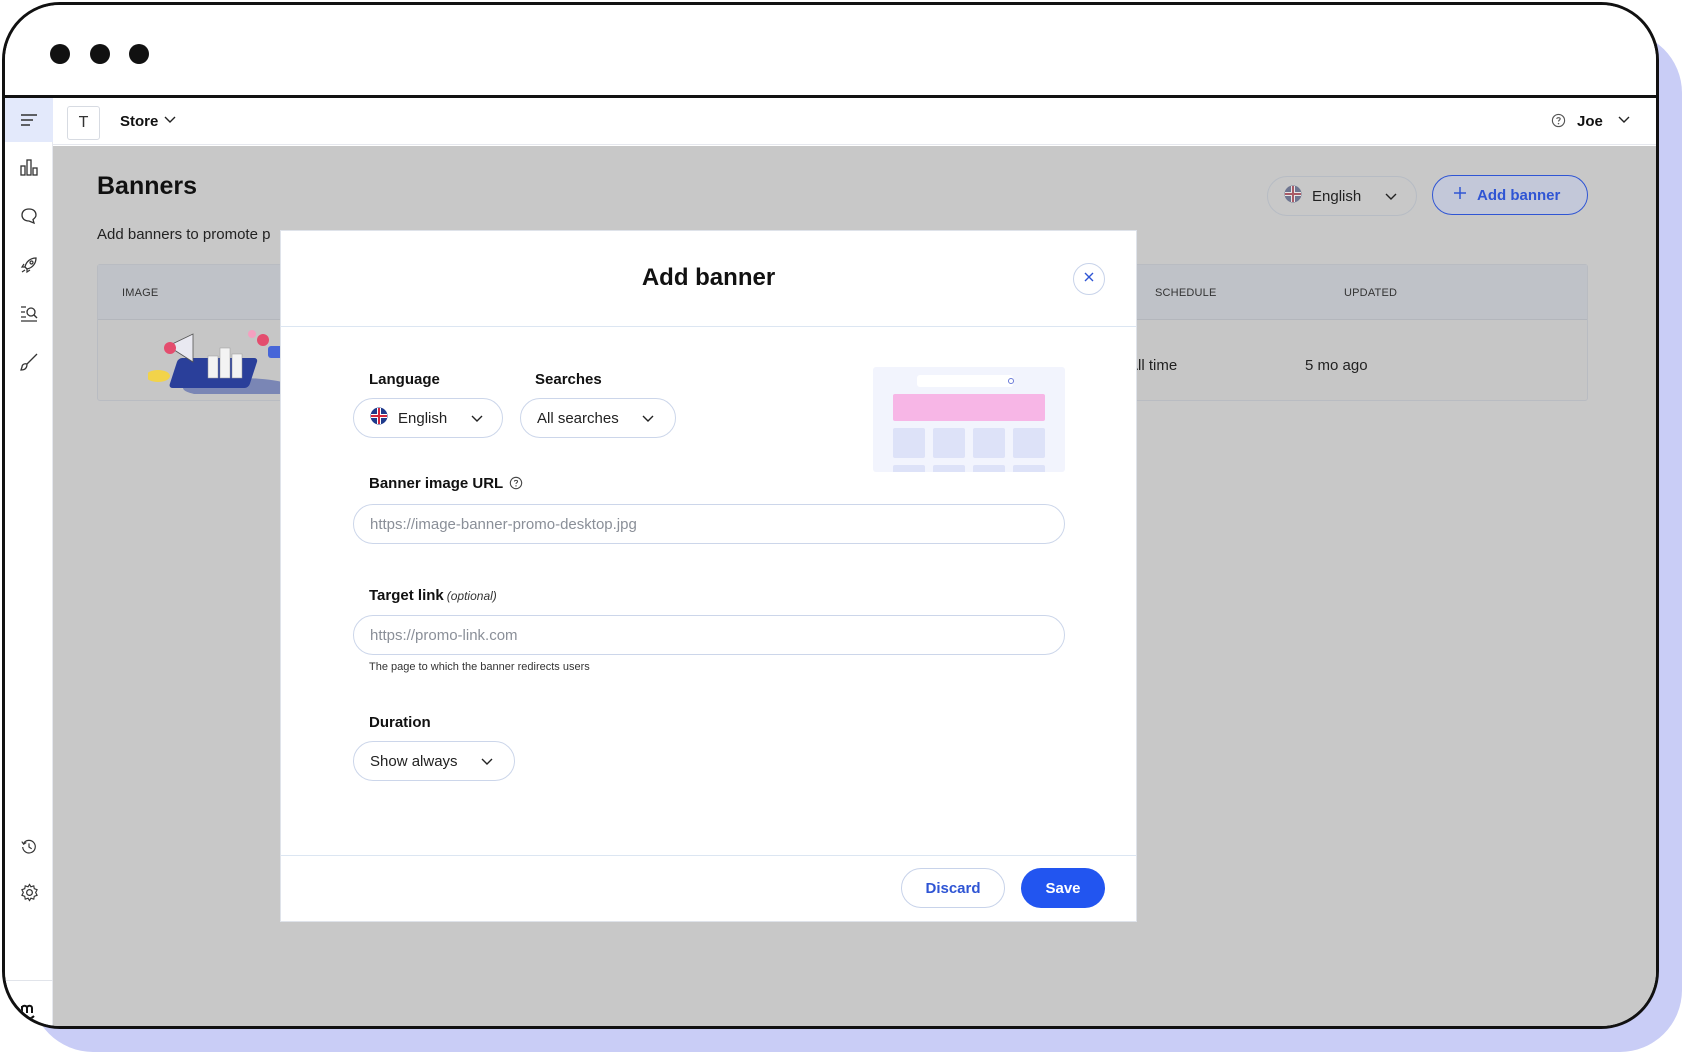 This screenshot has width=1682, height=1052. I want to click on user-menu-label: Joe, so click(1590, 121).